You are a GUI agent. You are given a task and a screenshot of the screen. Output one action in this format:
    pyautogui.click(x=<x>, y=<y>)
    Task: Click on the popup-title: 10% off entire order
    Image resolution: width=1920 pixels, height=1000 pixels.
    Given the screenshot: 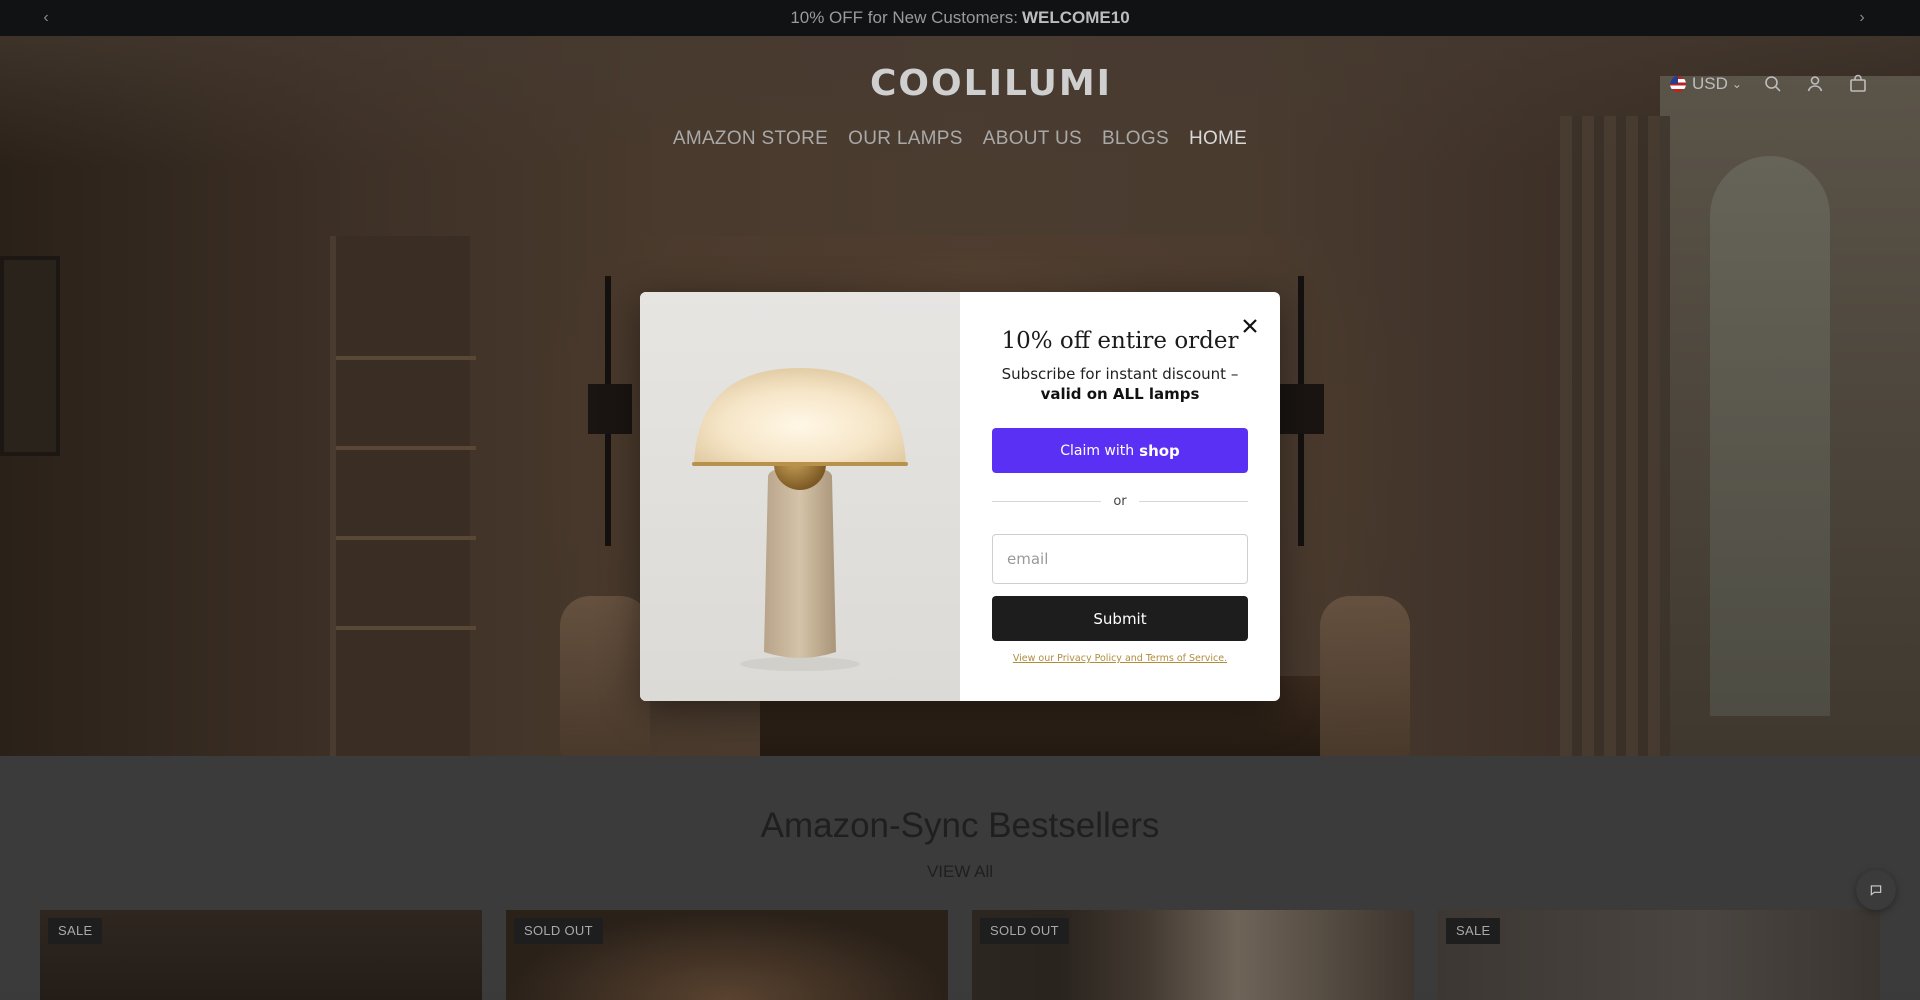 What is the action you would take?
    pyautogui.click(x=1120, y=341)
    